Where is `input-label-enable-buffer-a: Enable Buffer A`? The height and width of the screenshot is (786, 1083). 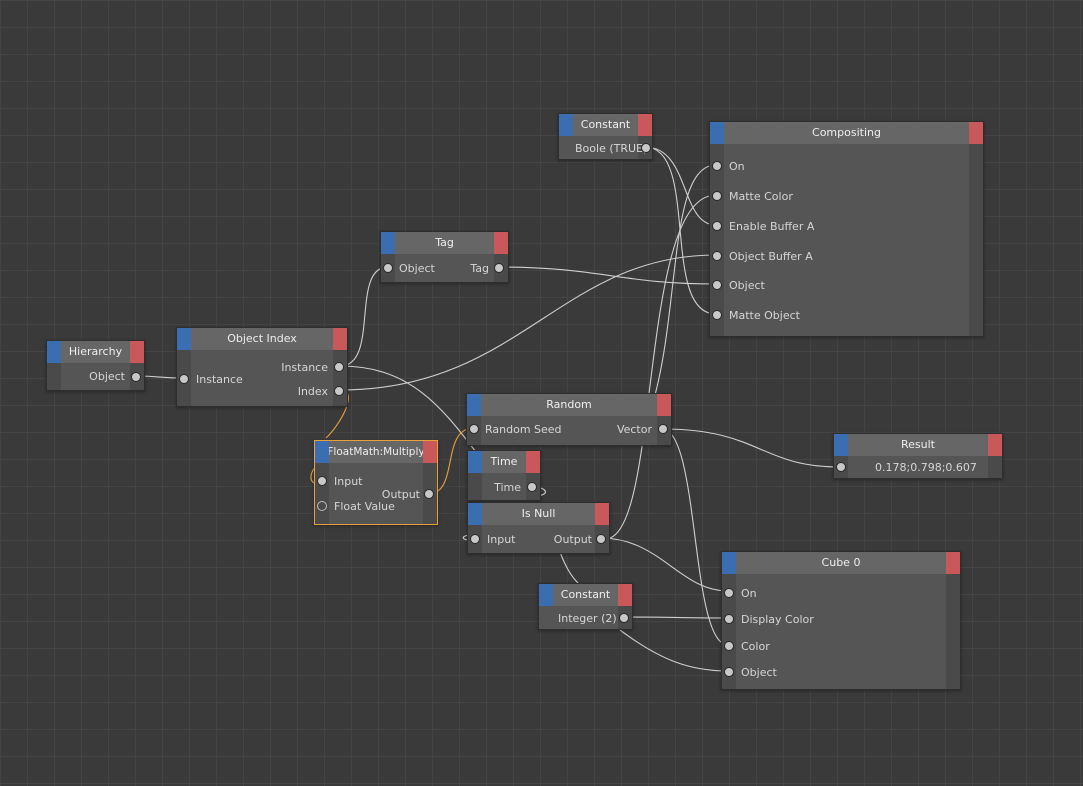
input-label-enable-buffer-a: Enable Buffer A is located at coordinates (772, 226).